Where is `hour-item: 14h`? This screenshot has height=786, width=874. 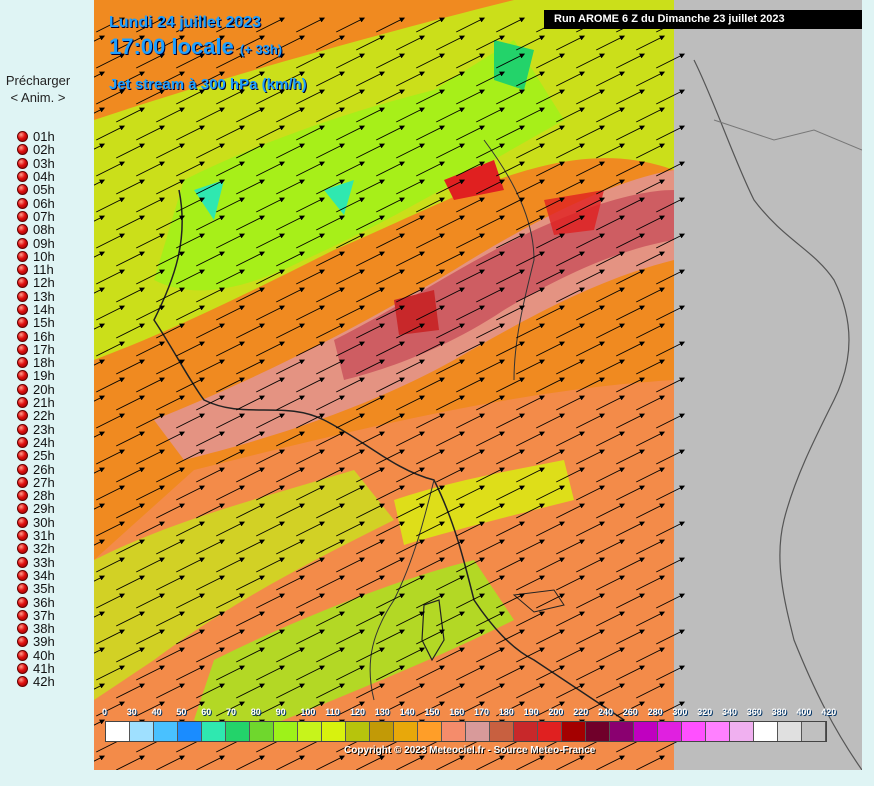
hour-item: 14h is located at coordinates (36, 309).